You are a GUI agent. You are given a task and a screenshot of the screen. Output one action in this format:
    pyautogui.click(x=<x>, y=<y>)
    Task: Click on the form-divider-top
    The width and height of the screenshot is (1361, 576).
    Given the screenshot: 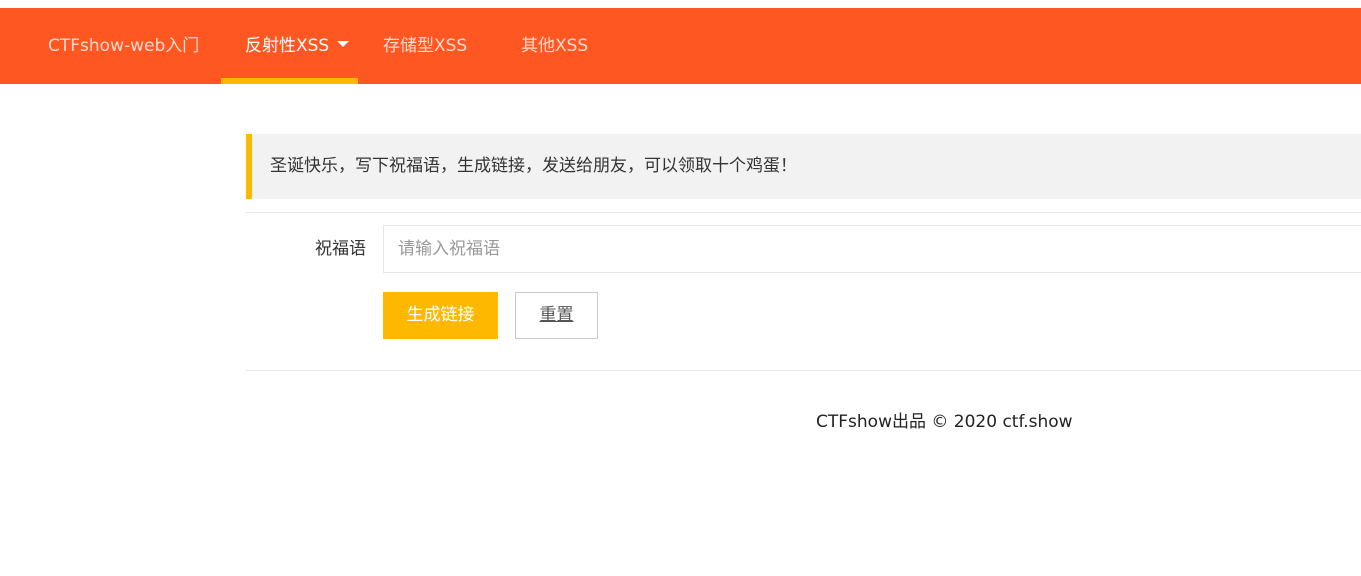 What is the action you would take?
    pyautogui.click(x=803, y=212)
    